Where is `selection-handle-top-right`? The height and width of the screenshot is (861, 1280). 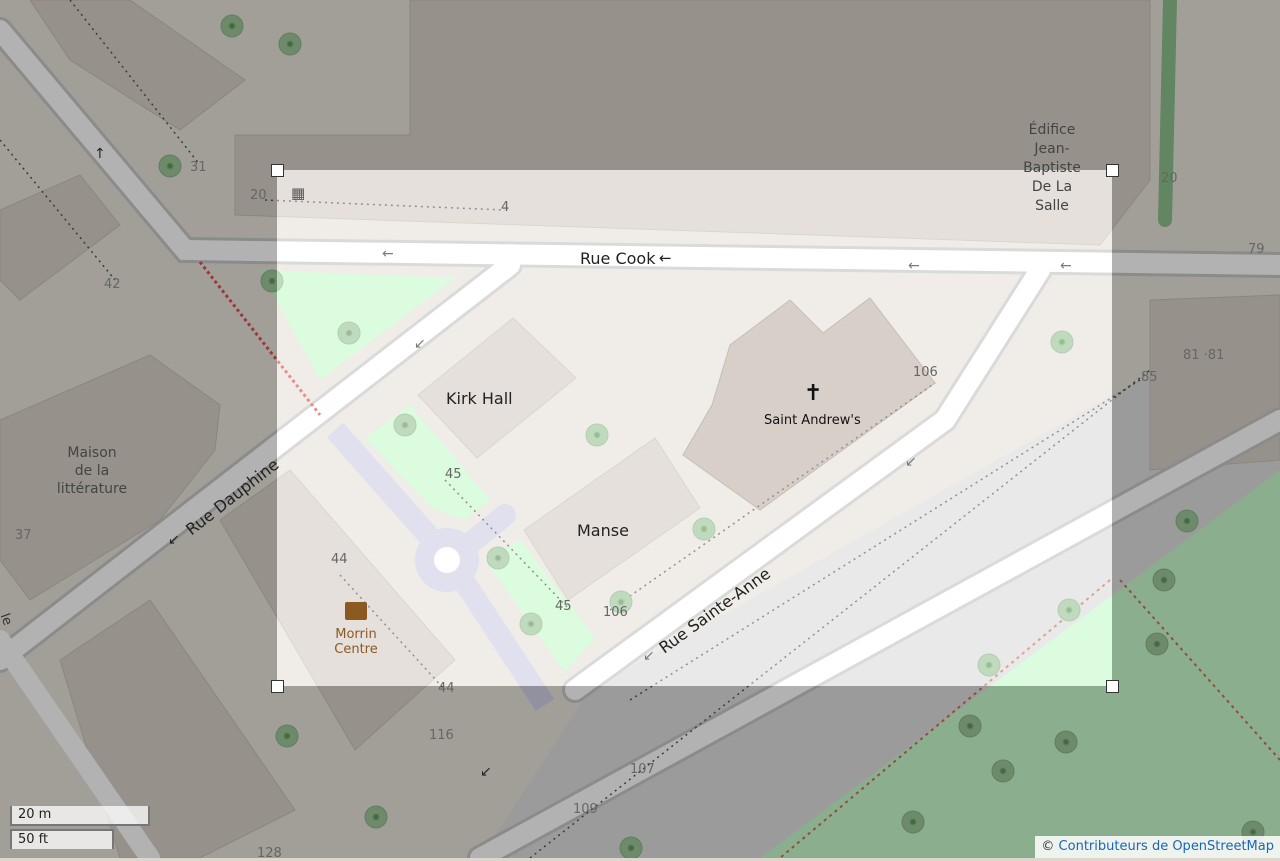
selection-handle-top-right is located at coordinates (1112, 170).